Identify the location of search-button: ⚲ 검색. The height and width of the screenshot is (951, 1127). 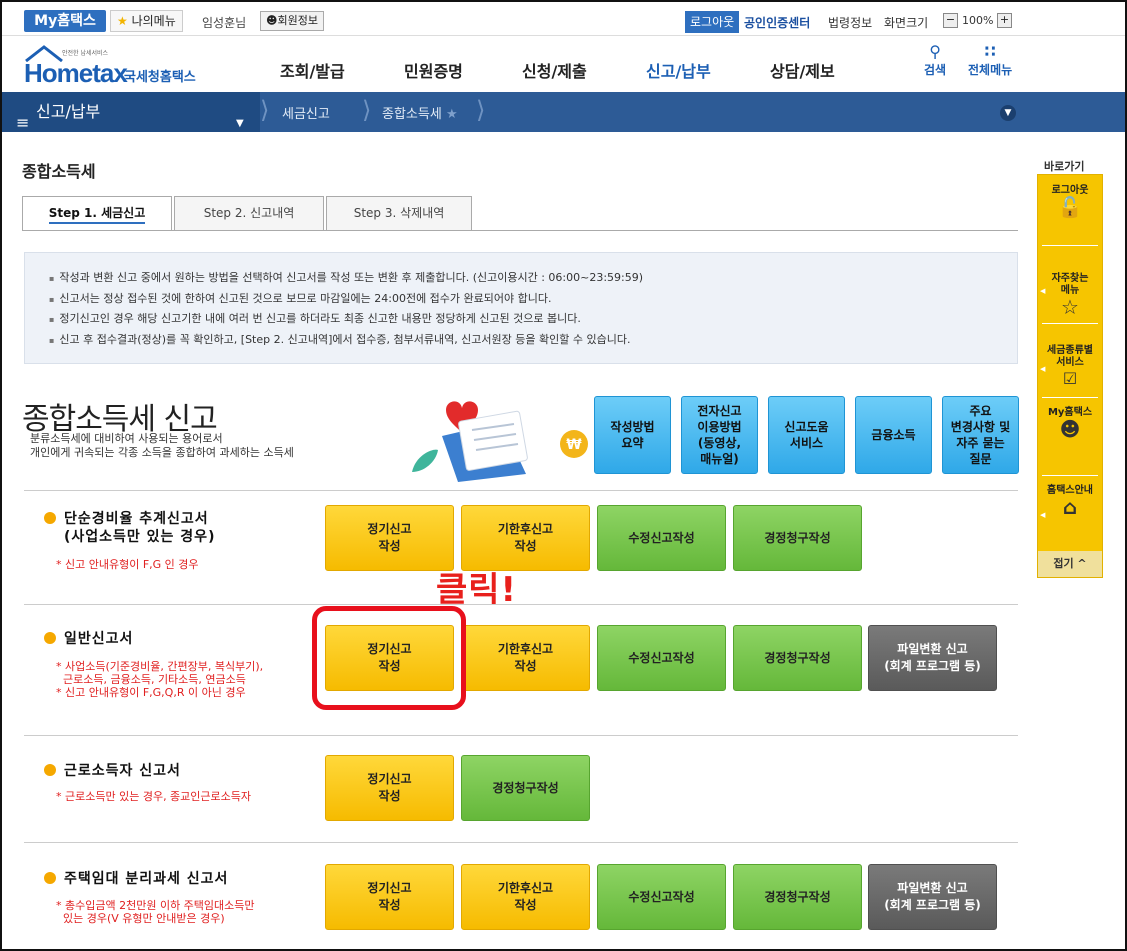
(935, 60).